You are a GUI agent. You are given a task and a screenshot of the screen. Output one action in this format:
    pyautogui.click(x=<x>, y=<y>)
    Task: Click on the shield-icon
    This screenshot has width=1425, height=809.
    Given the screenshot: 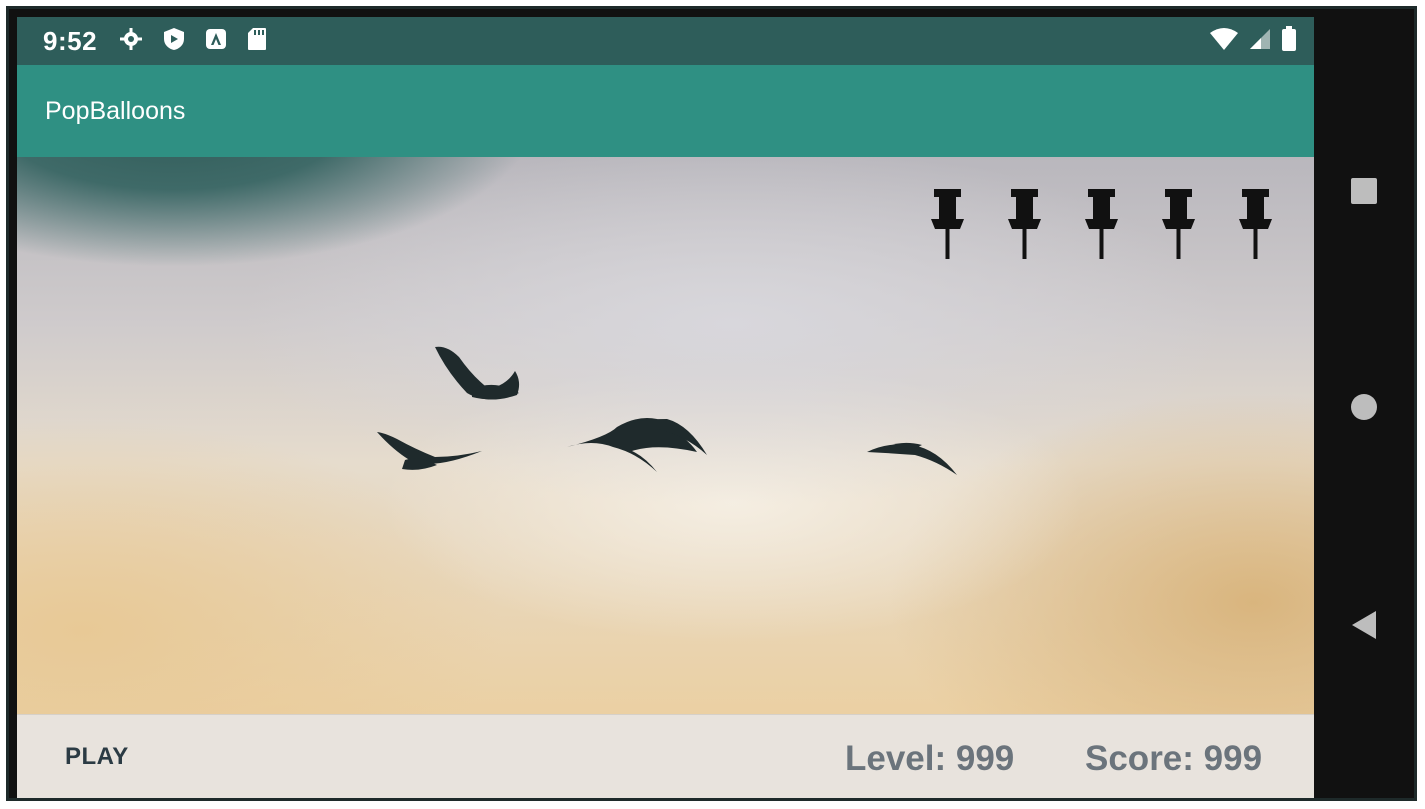 What is the action you would take?
    pyautogui.click(x=174, y=41)
    